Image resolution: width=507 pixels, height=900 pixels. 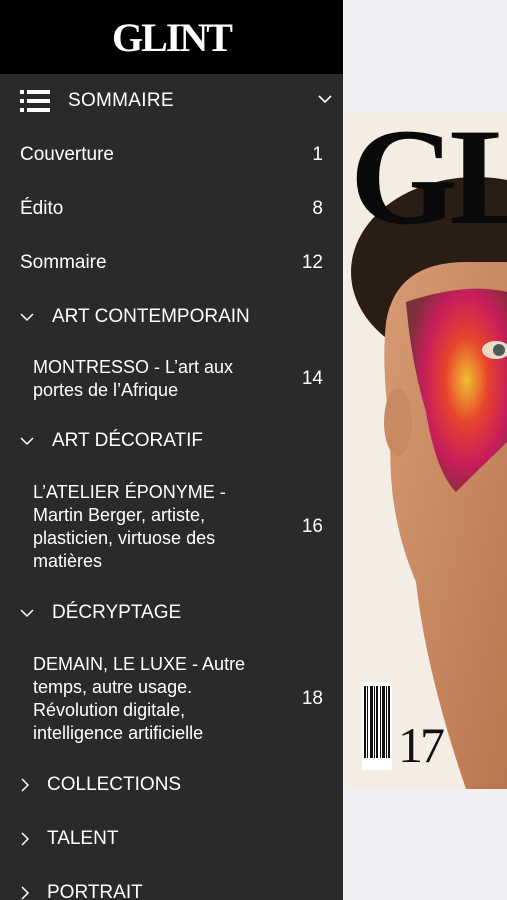 I want to click on toc-header: SOMMAIRE, so click(x=171, y=101).